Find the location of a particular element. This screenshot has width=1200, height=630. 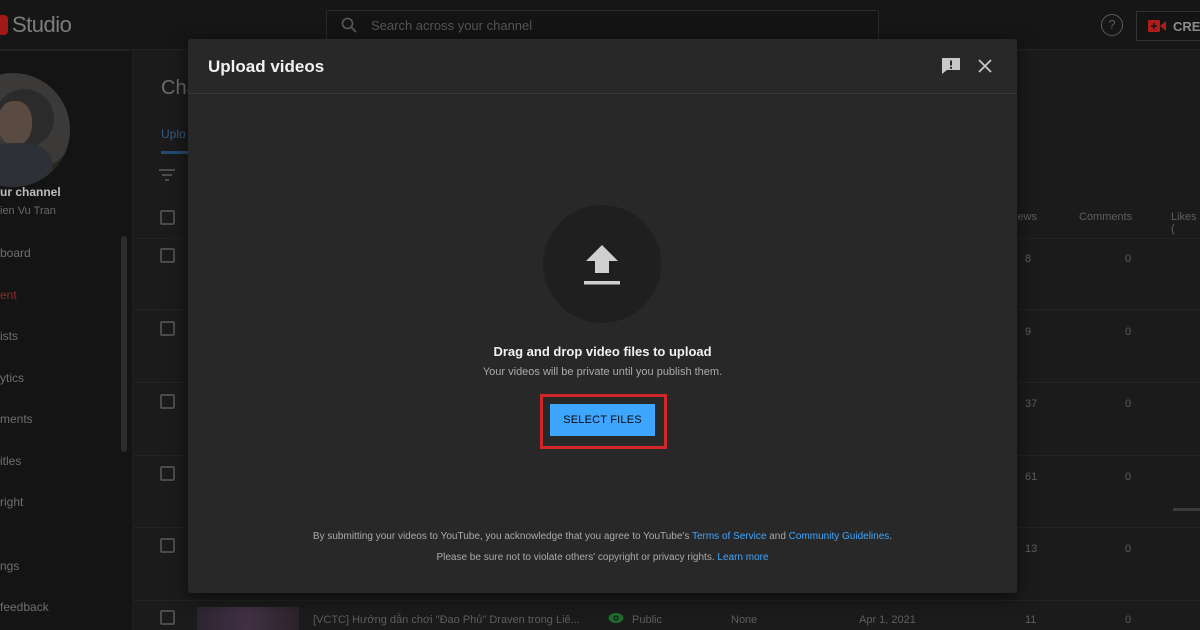

row-divider is located at coordinates (666, 600).